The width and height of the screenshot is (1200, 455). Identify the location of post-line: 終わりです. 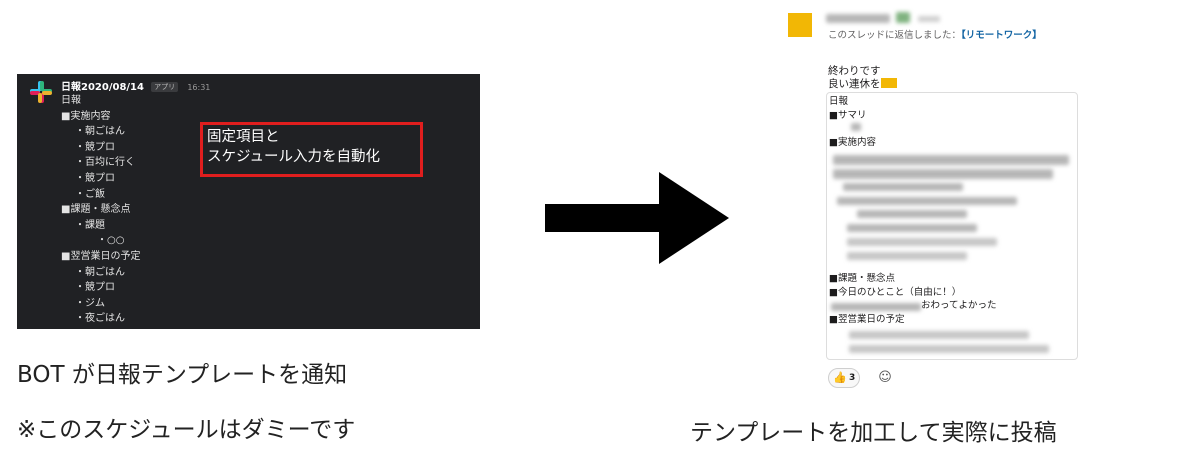
(854, 71).